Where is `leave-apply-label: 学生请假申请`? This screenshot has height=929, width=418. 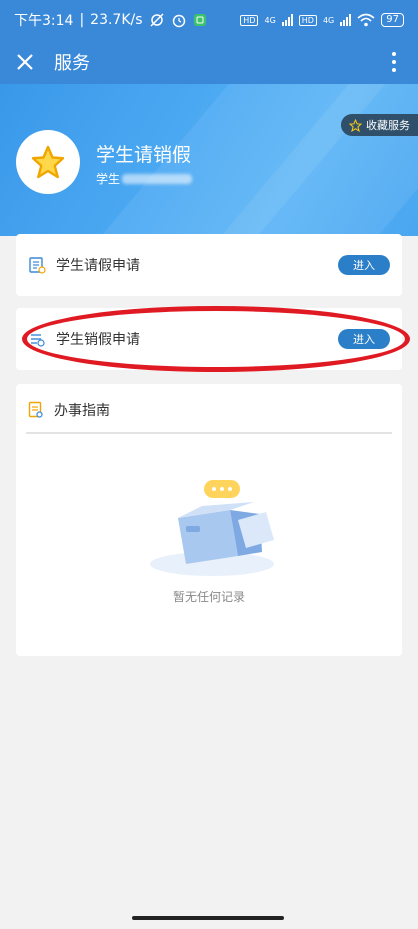 leave-apply-label: 学生请假申请 is located at coordinates (98, 266).